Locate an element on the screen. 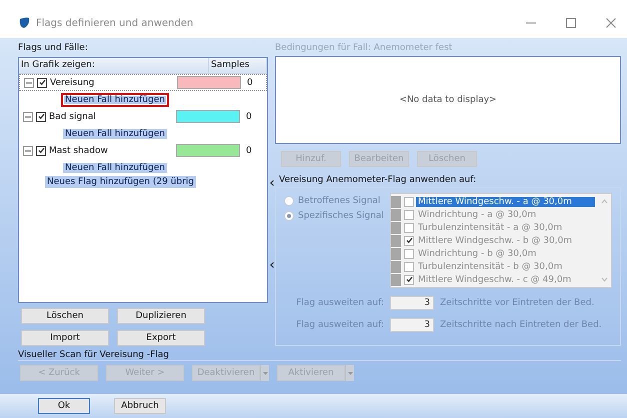 This screenshot has height=418, width=627. action-button: Duplizieren is located at coordinates (161, 316).